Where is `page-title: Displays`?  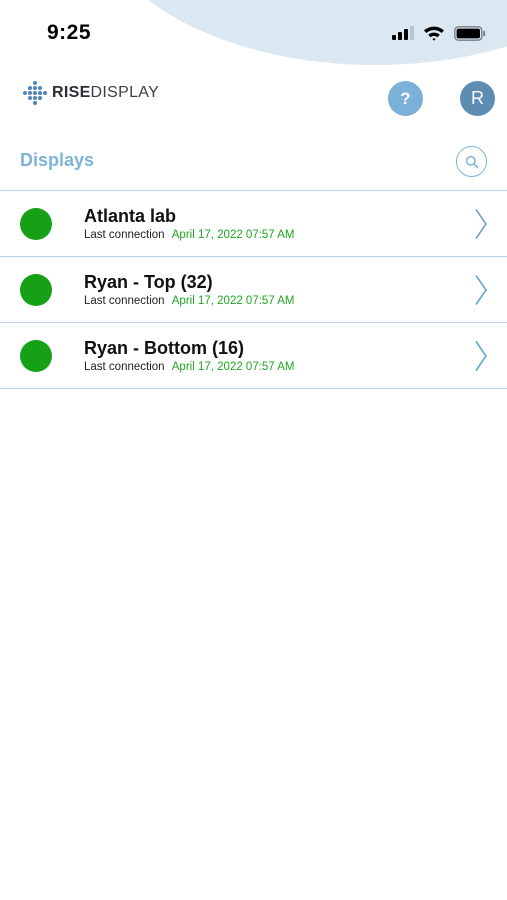
page-title: Displays is located at coordinates (57, 160).